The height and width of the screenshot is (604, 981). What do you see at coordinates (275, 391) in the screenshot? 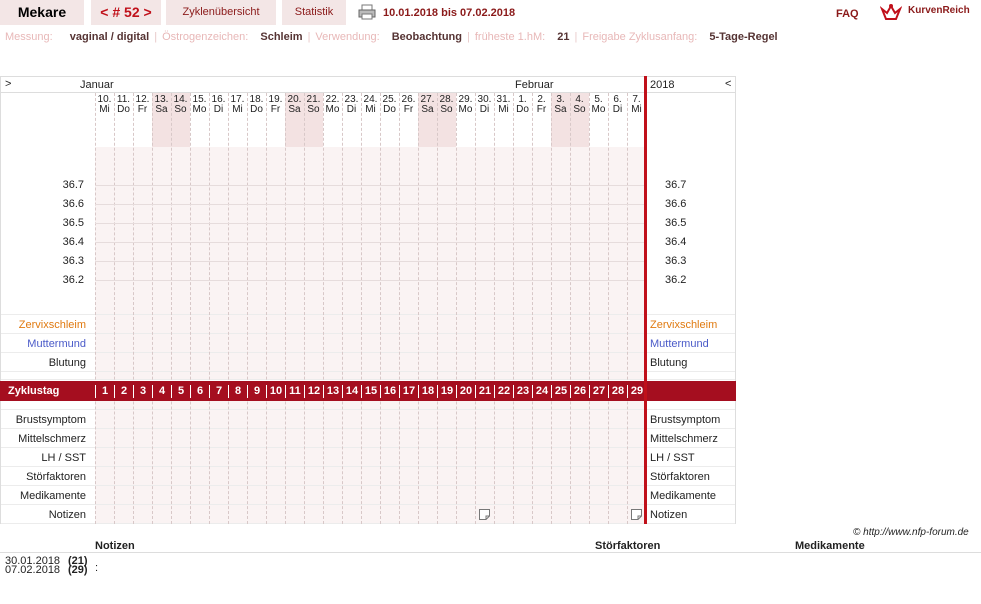
I see `cycle-day-number: 10` at bounding box center [275, 391].